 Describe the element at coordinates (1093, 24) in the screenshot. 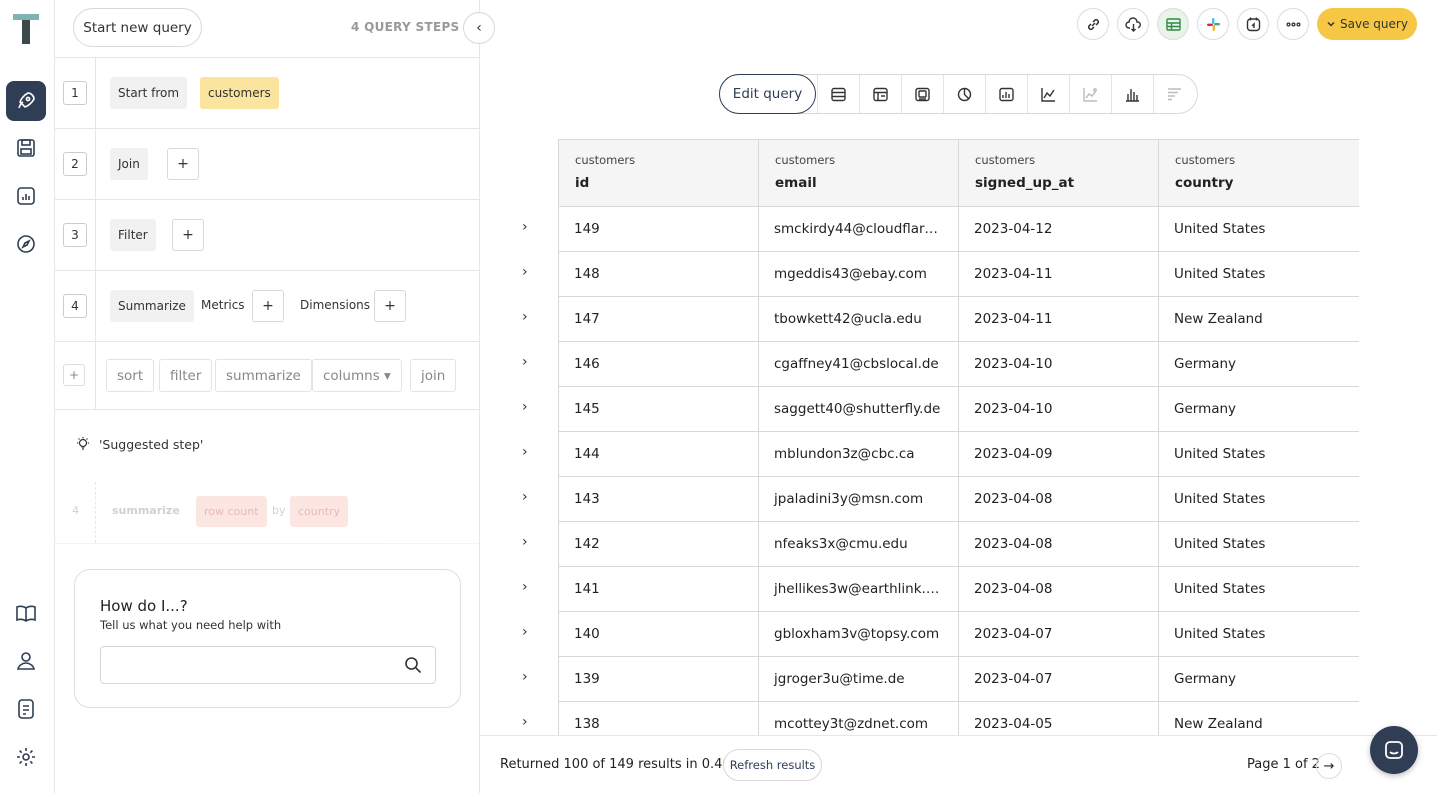

I see `link-icon` at that location.